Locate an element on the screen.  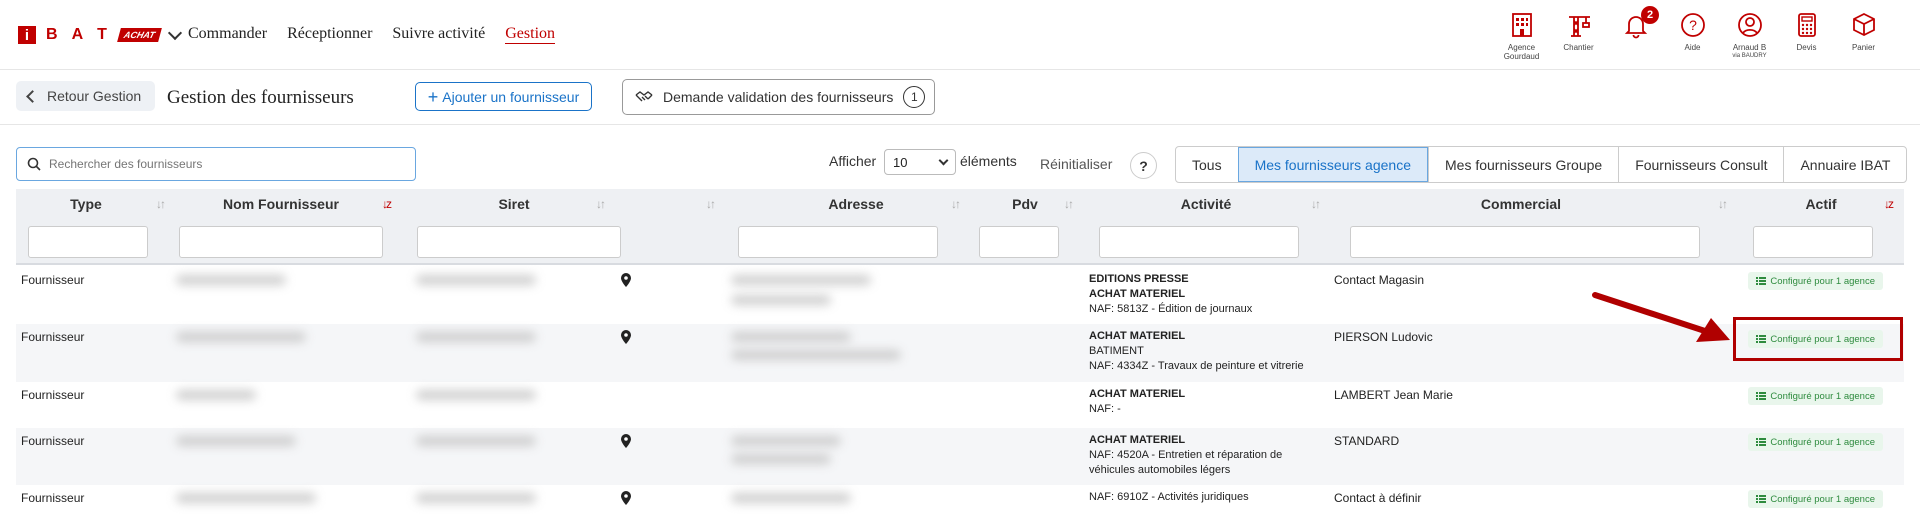
devis-button: Devis is located at coordinates (1806, 35).